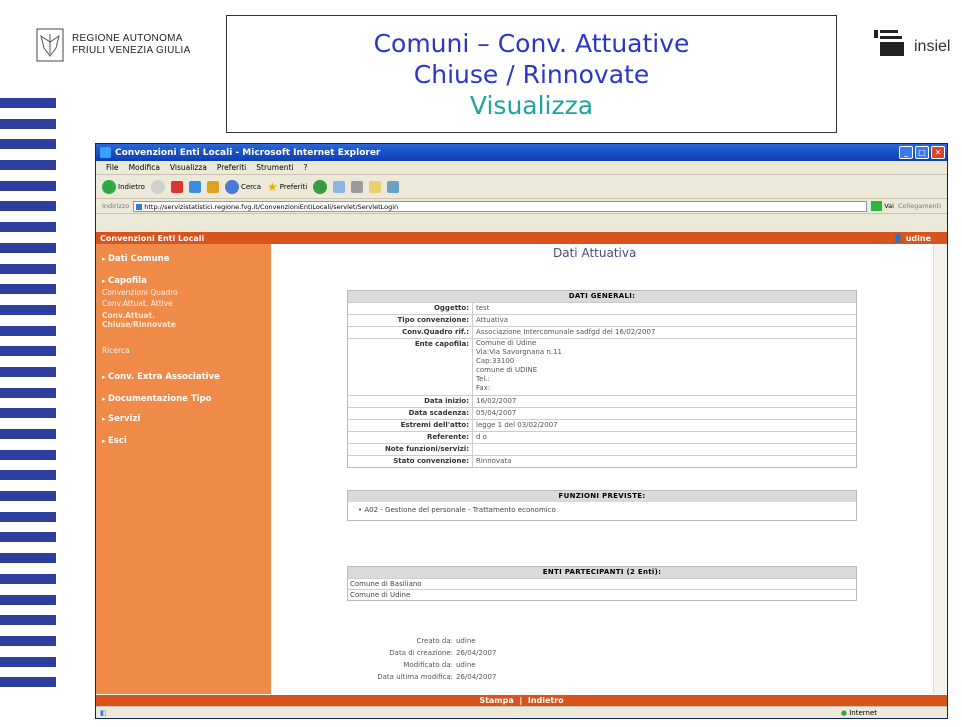 This screenshot has height=727, width=962. Describe the element at coordinates (116, 206) in the screenshot. I see `address-label: Indirizzo` at that location.